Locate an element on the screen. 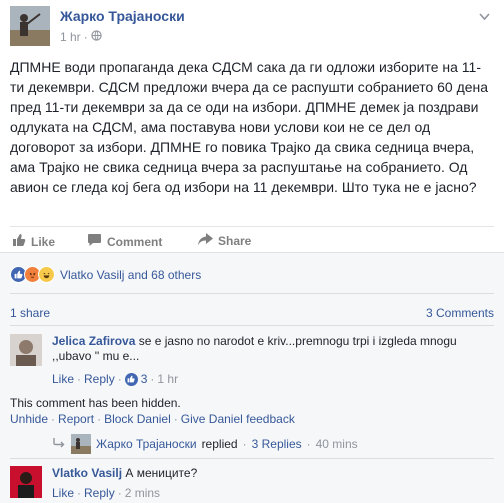 The height and width of the screenshot is (503, 504). share-count: 1 share is located at coordinates (30, 313).